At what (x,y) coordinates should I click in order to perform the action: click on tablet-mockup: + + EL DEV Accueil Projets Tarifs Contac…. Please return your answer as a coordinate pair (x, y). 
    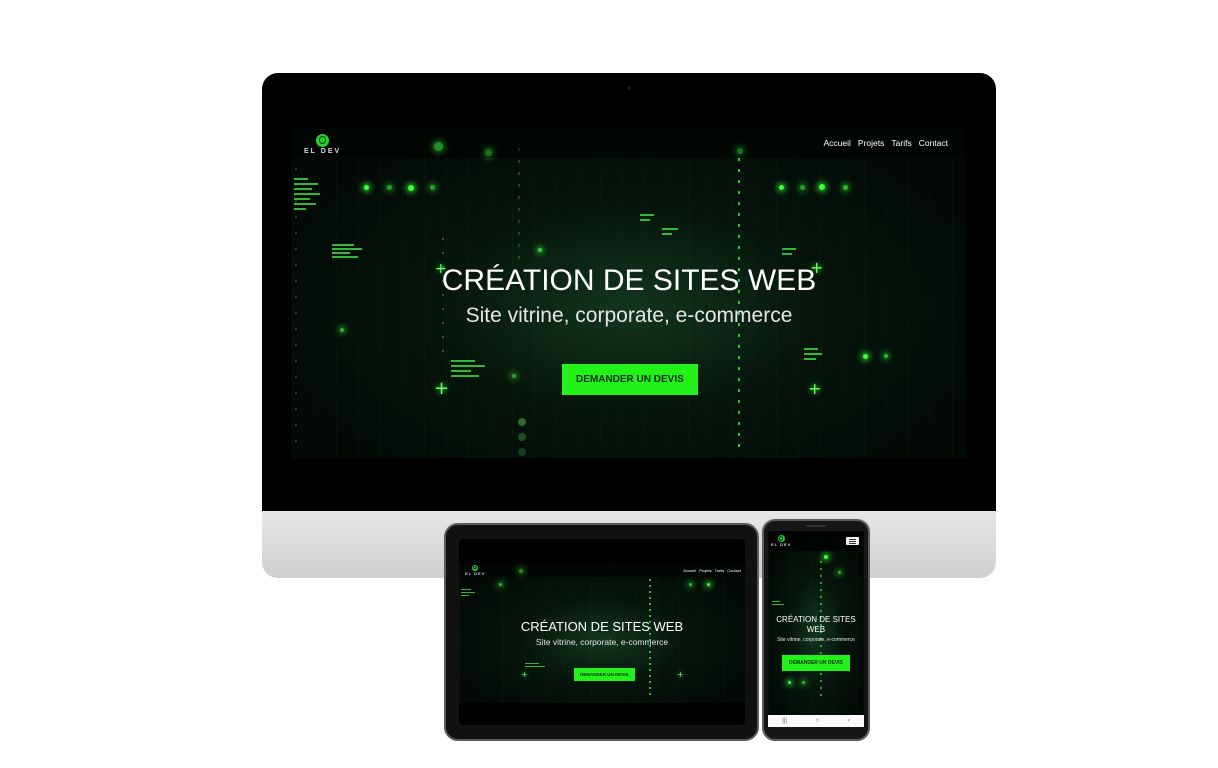
    Looking at the image, I should click on (601, 632).